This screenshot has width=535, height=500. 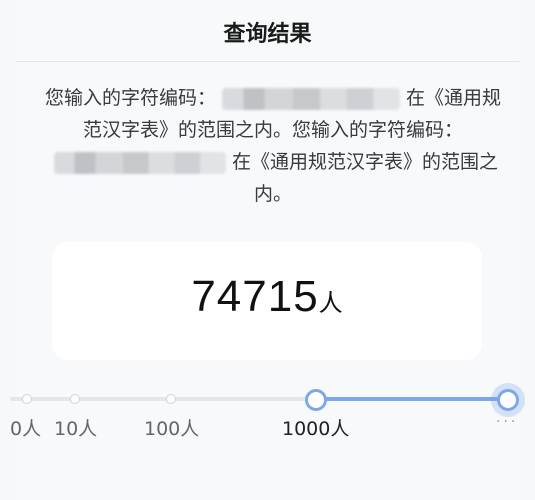 I want to click on tick-100: 100人, so click(x=172, y=429).